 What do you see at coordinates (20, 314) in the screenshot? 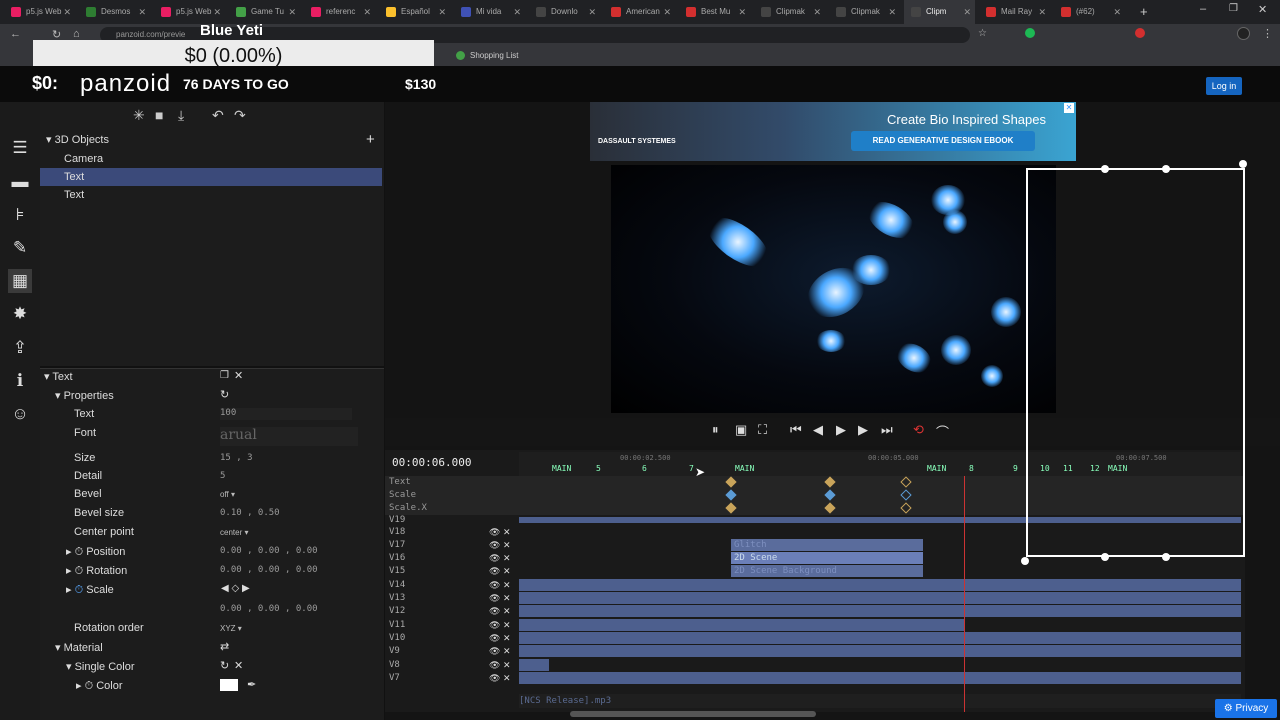
I see `effects-icon: ✸` at bounding box center [20, 314].